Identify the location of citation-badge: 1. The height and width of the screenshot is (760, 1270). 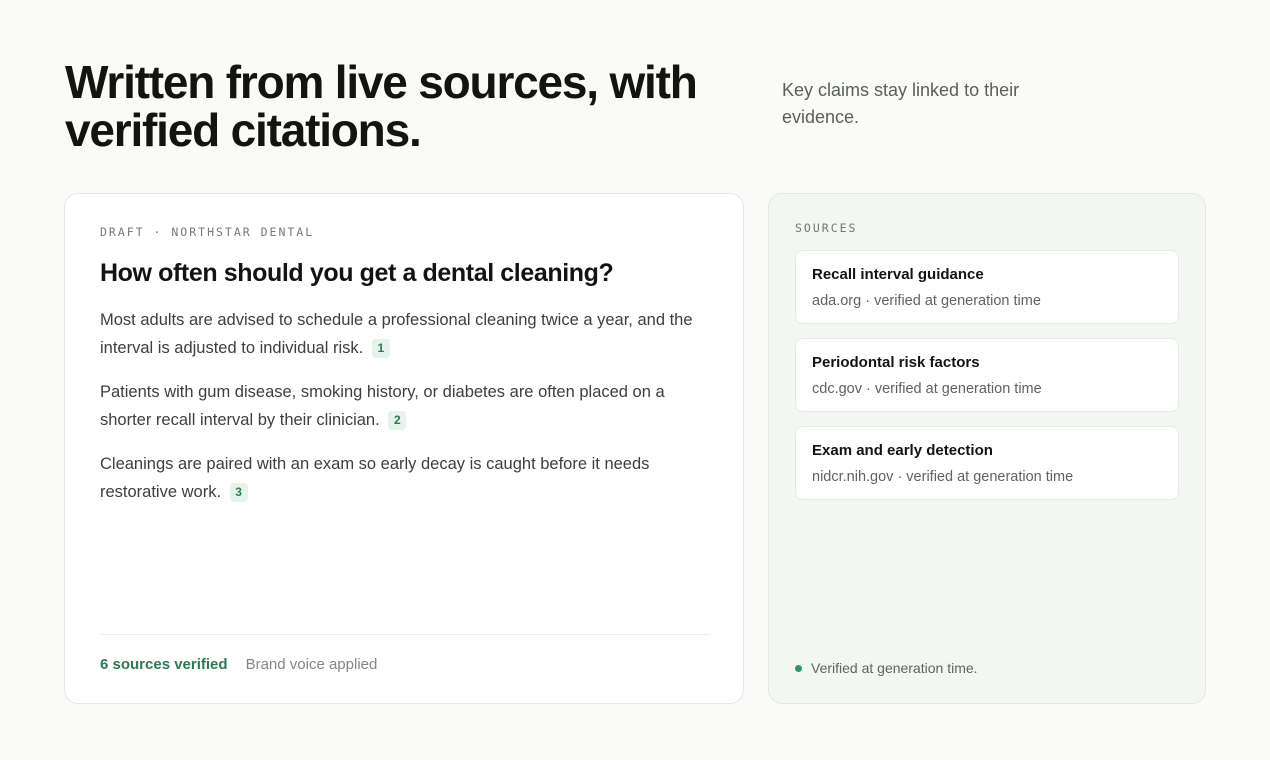
(380, 348).